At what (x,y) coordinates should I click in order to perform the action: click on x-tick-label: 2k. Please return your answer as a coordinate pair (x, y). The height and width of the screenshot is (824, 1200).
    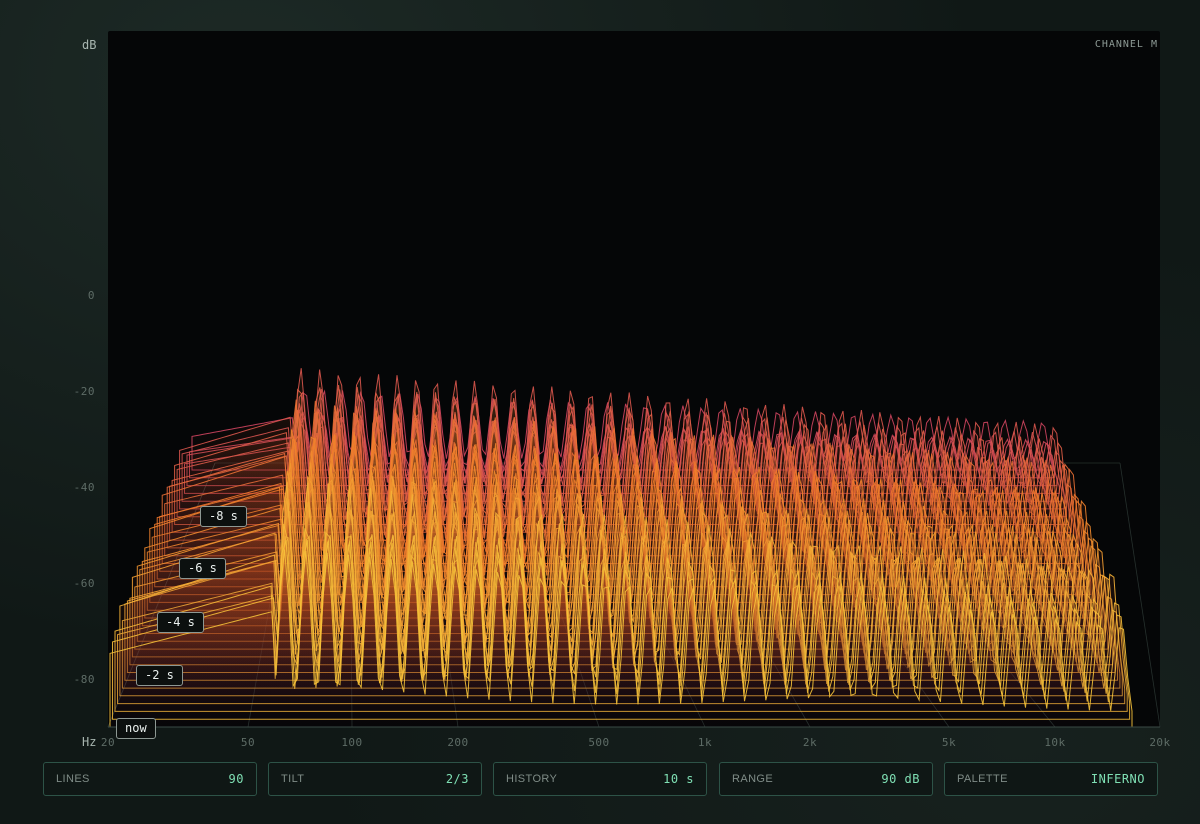
    Looking at the image, I should click on (810, 742).